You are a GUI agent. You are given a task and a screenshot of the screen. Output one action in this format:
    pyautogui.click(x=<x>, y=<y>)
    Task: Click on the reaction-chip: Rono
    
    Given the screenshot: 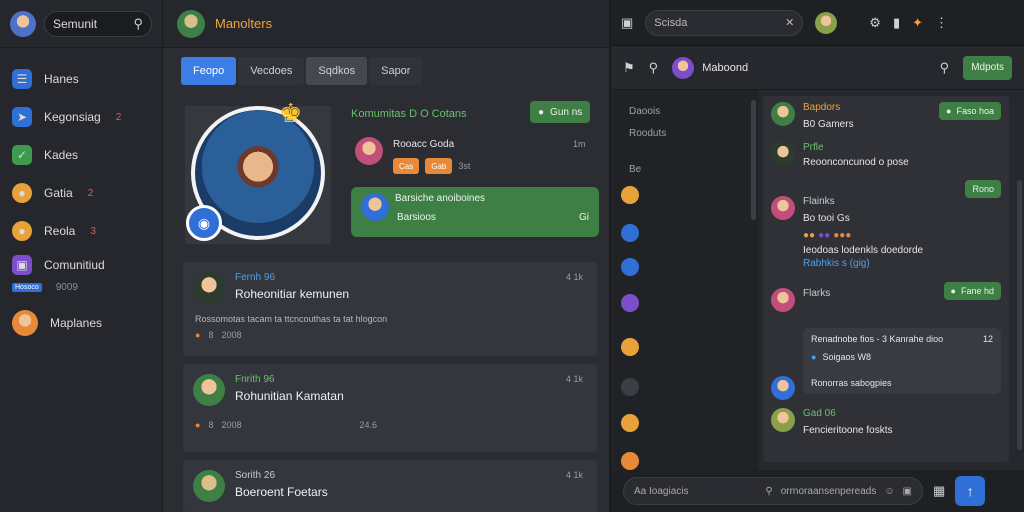 What is the action you would take?
    pyautogui.click(x=983, y=189)
    